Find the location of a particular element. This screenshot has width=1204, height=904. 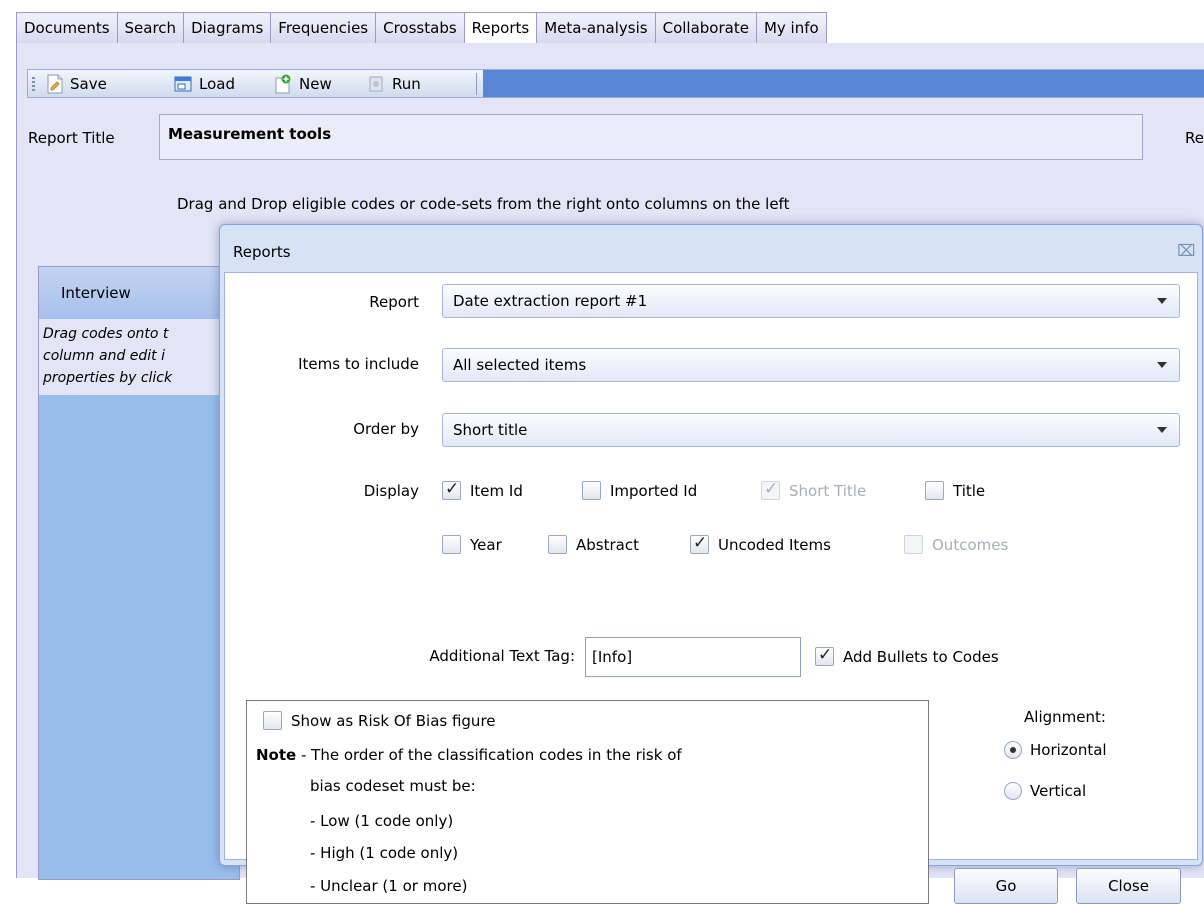

item-id-checkbox: Item Id is located at coordinates (482, 489).